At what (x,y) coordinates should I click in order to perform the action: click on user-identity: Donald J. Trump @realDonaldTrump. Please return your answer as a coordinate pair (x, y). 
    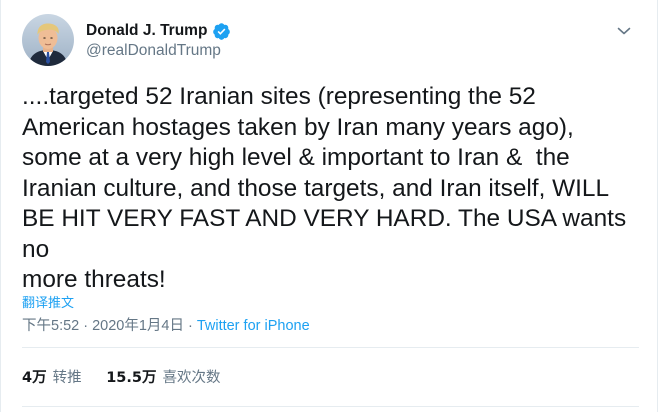
    Looking at the image, I should click on (158, 40).